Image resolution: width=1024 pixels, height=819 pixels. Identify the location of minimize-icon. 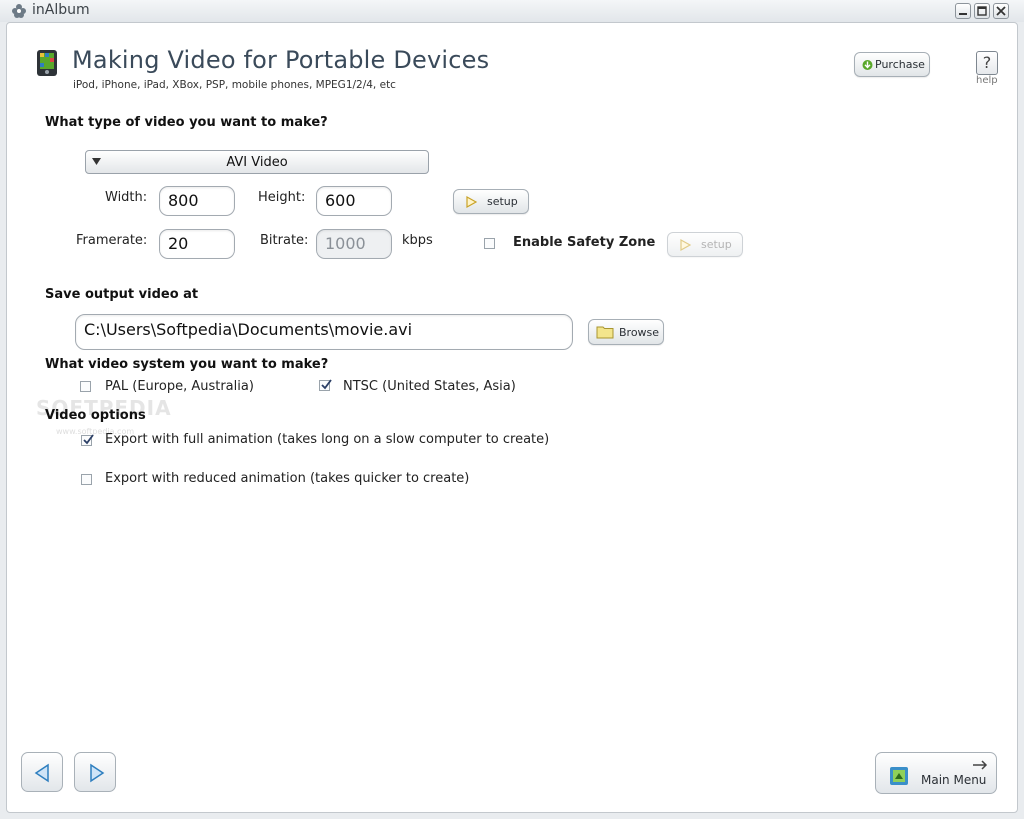
(963, 14).